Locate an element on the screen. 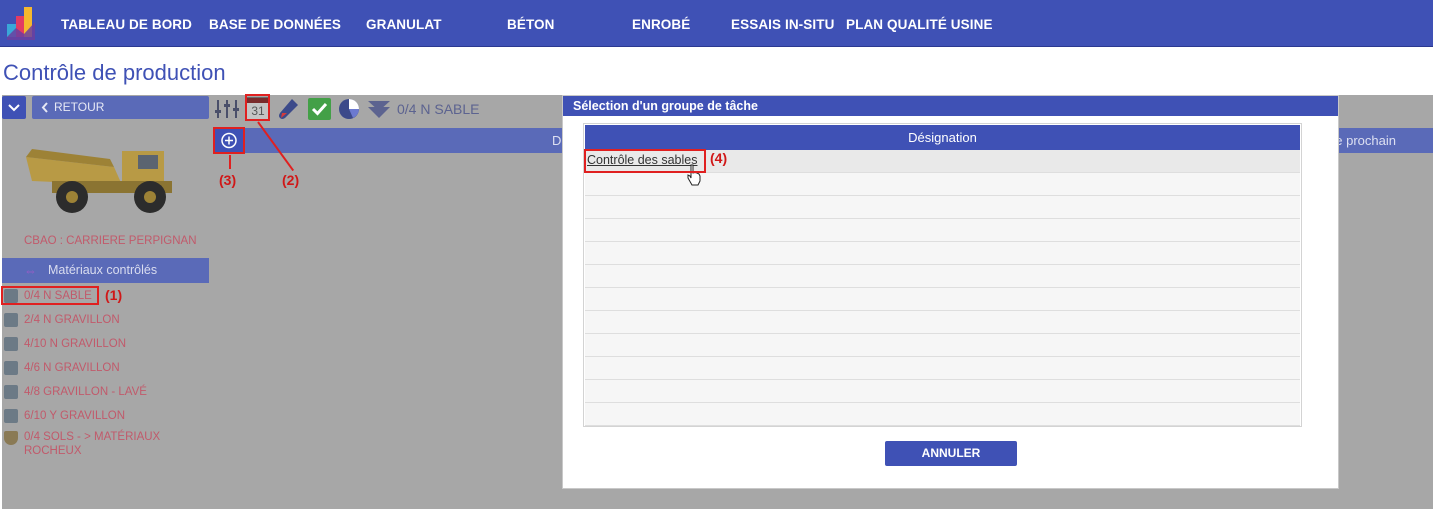 The width and height of the screenshot is (1433, 509). nav-base-de-donnees: BASE DE DONNÉES is located at coordinates (275, 23).